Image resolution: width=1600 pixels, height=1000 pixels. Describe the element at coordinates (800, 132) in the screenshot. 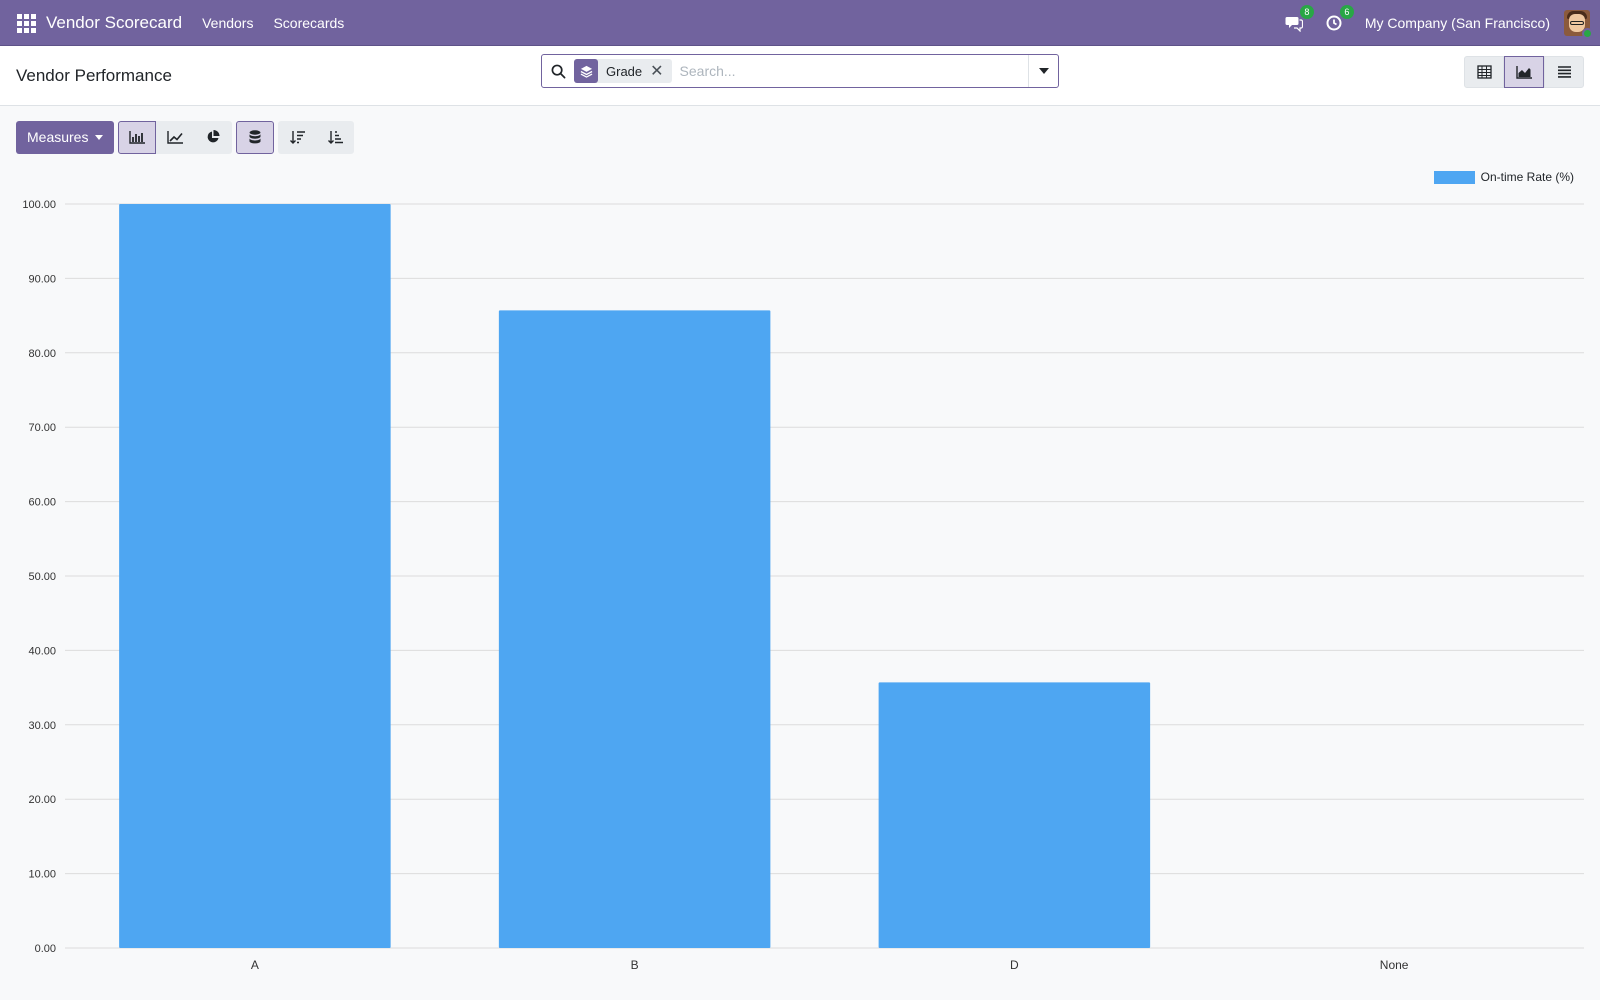

I see `graph-toolbar: Measures` at that location.